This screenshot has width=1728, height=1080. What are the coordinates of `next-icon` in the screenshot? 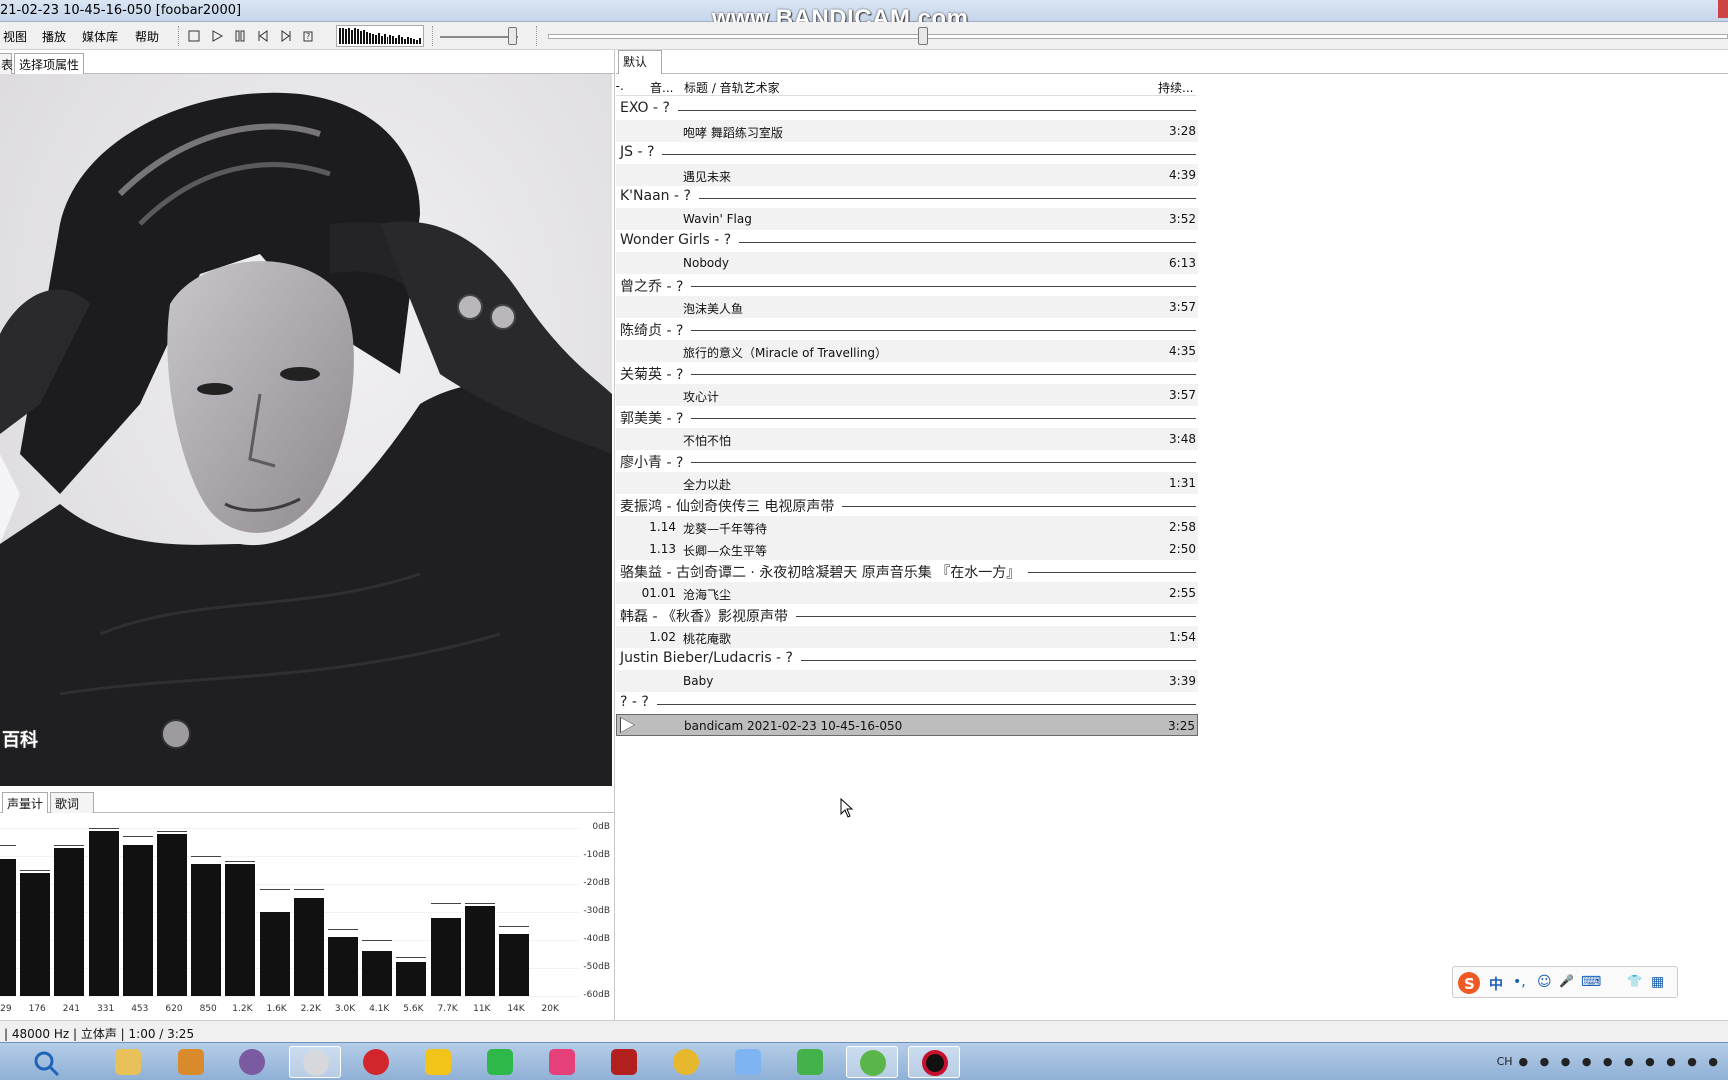 It's located at (286, 36).